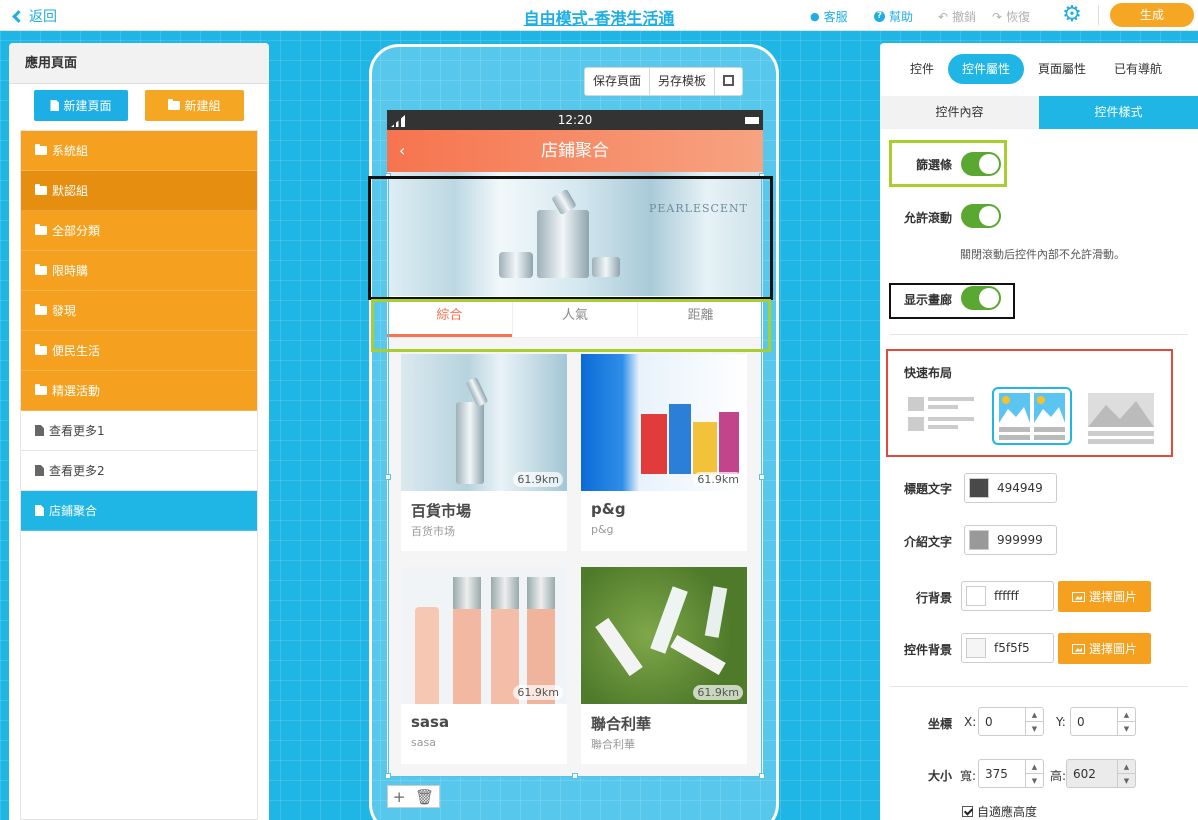 This screenshot has height=820, width=1198. Describe the element at coordinates (944, 418) in the screenshot. I see `layout-list-option` at that location.